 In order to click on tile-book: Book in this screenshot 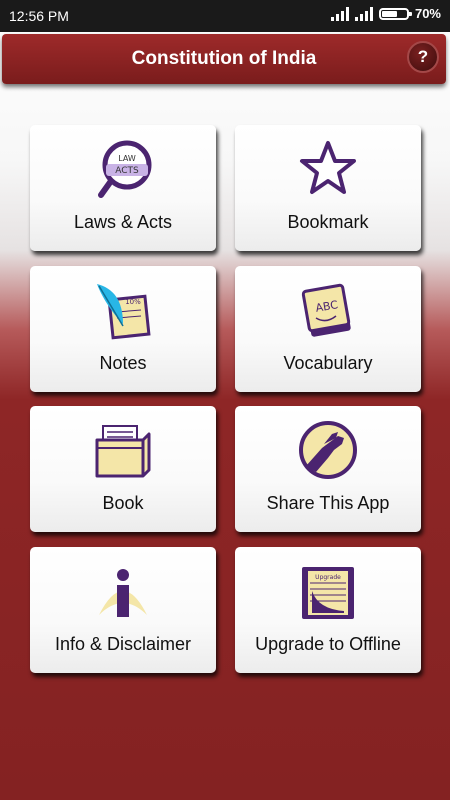, I will do `click(123, 469)`.